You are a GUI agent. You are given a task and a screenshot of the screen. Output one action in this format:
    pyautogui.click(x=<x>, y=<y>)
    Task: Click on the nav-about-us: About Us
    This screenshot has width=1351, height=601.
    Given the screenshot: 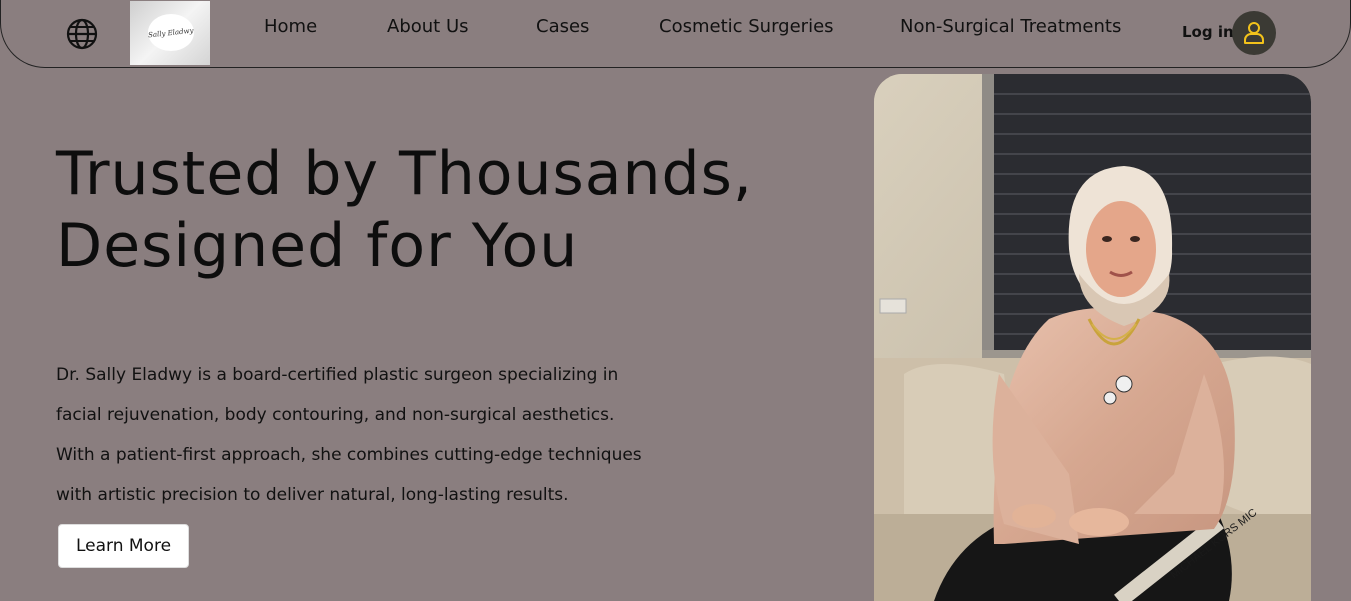 What is the action you would take?
    pyautogui.click(x=428, y=26)
    